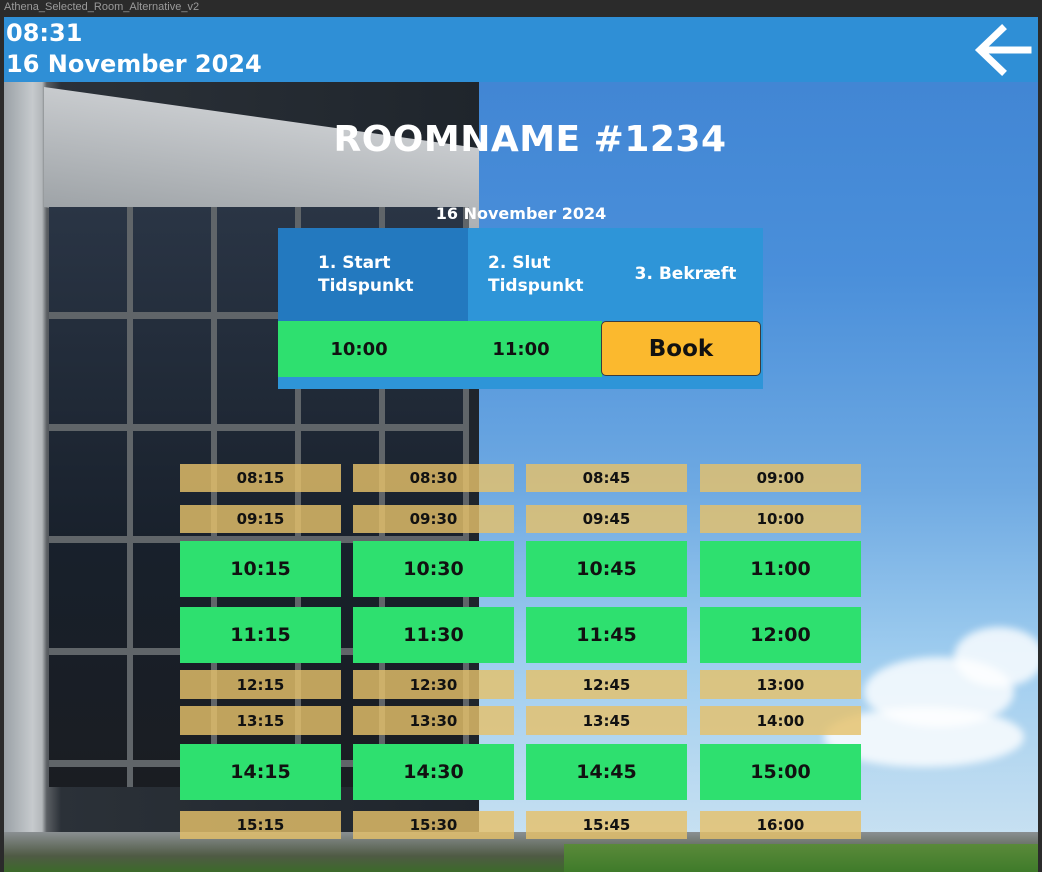  What do you see at coordinates (433, 825) in the screenshot?
I see `time-slot-1530: 15:30` at bounding box center [433, 825].